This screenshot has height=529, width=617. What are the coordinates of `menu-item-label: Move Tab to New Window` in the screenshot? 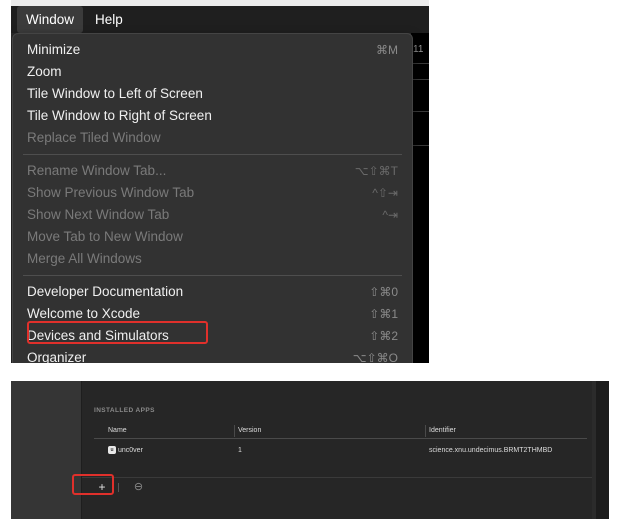 It's located at (105, 236).